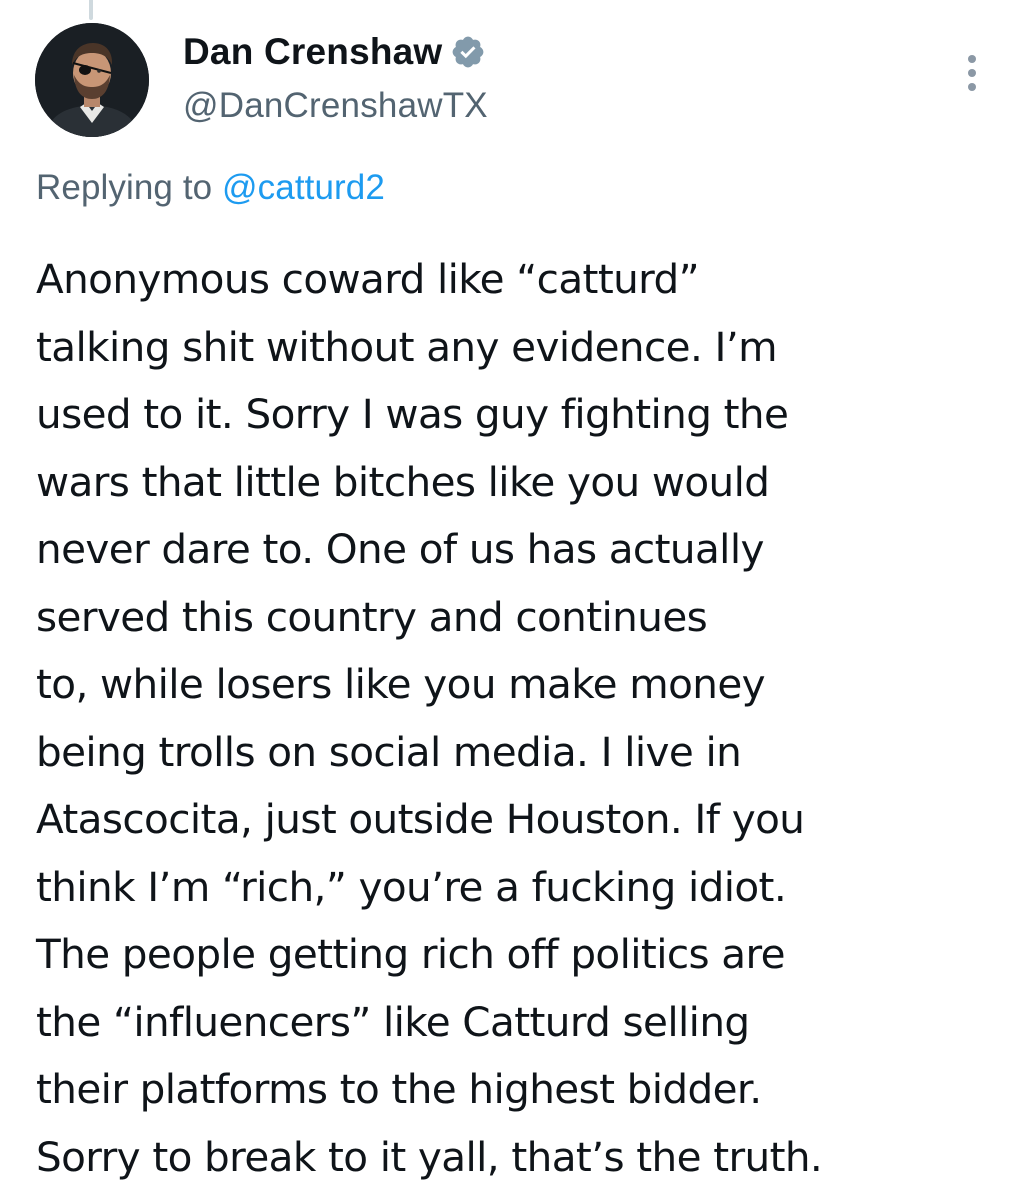 This screenshot has width=1030, height=1200. What do you see at coordinates (400, 549) in the screenshot?
I see `tweet-text-line: never dare to. One of us has actually` at bounding box center [400, 549].